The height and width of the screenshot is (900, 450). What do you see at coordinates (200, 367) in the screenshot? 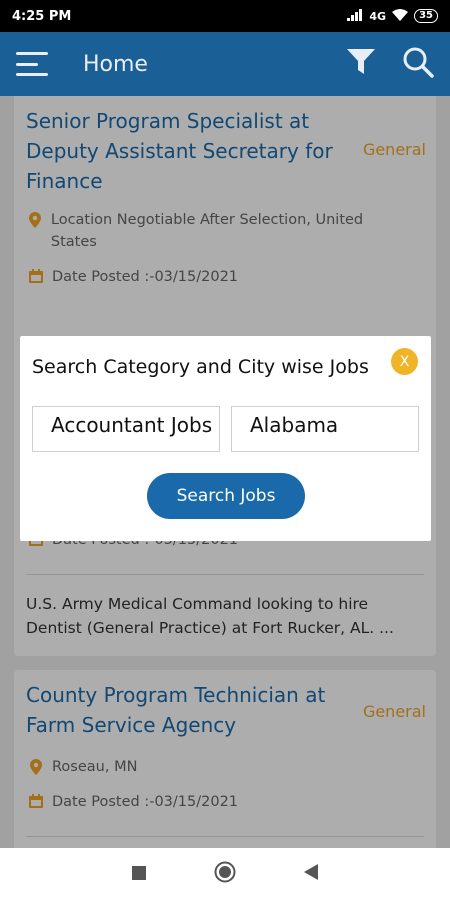
I see `dialog-title: Search Category and City wise Jobs` at bounding box center [200, 367].